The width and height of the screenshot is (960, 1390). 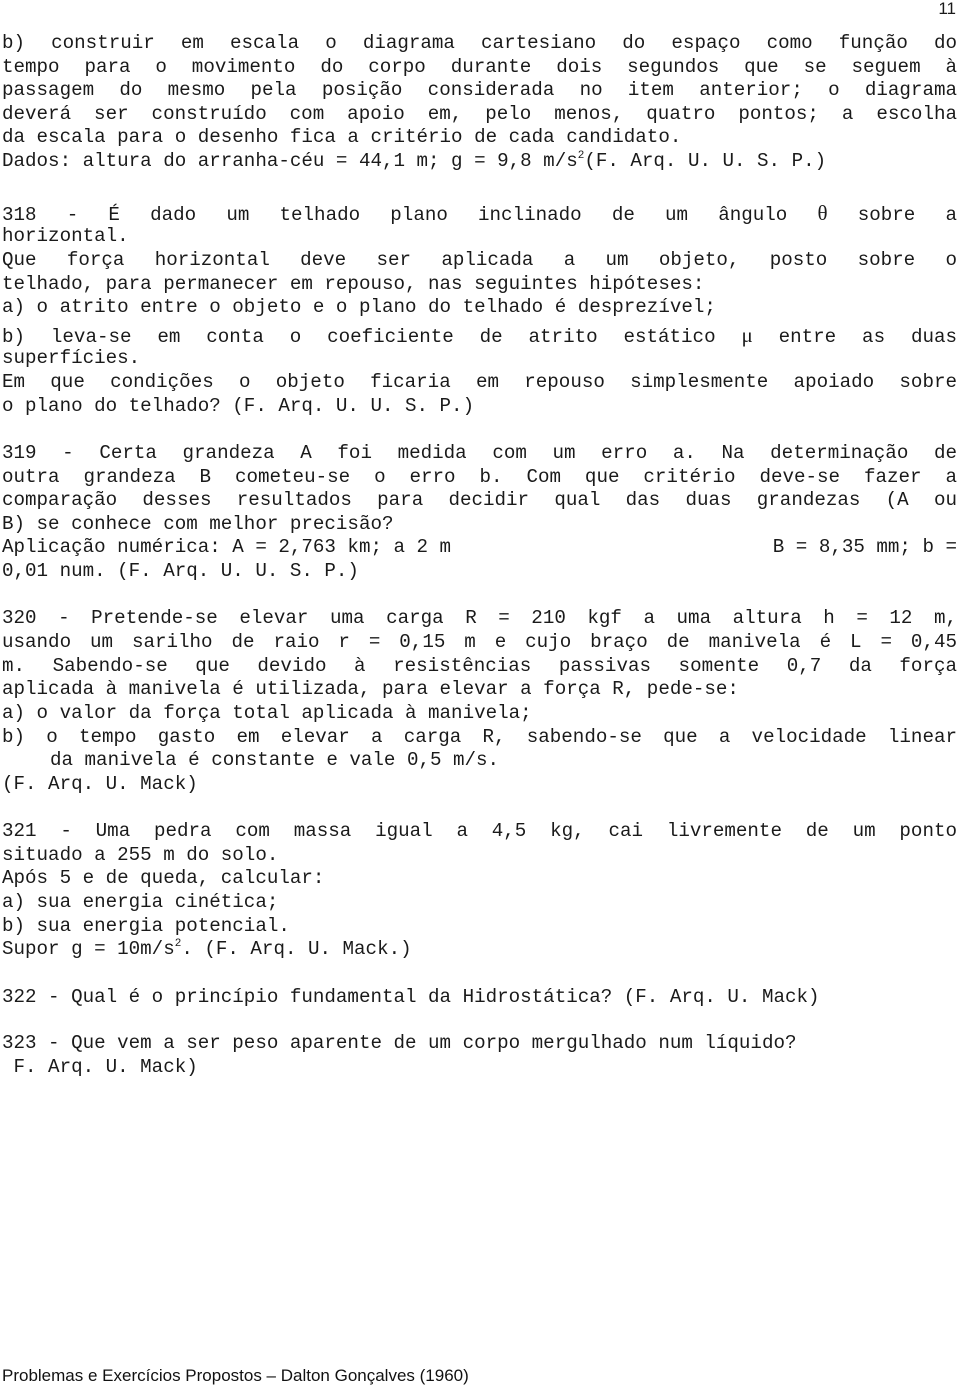 What do you see at coordinates (822, 213) in the screenshot?
I see `theta-symbol: θ` at bounding box center [822, 213].